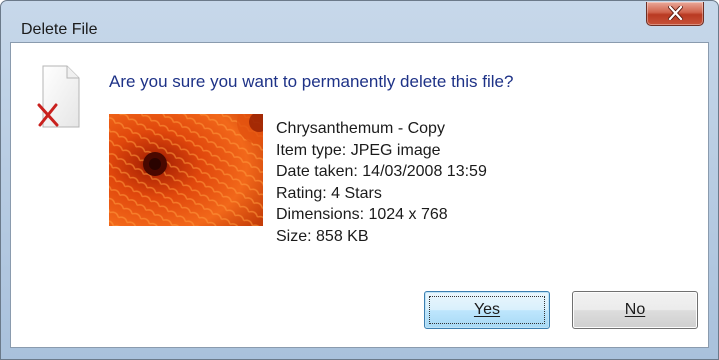  What do you see at coordinates (359, 21) in the screenshot?
I see `title-bar: Delete File` at bounding box center [359, 21].